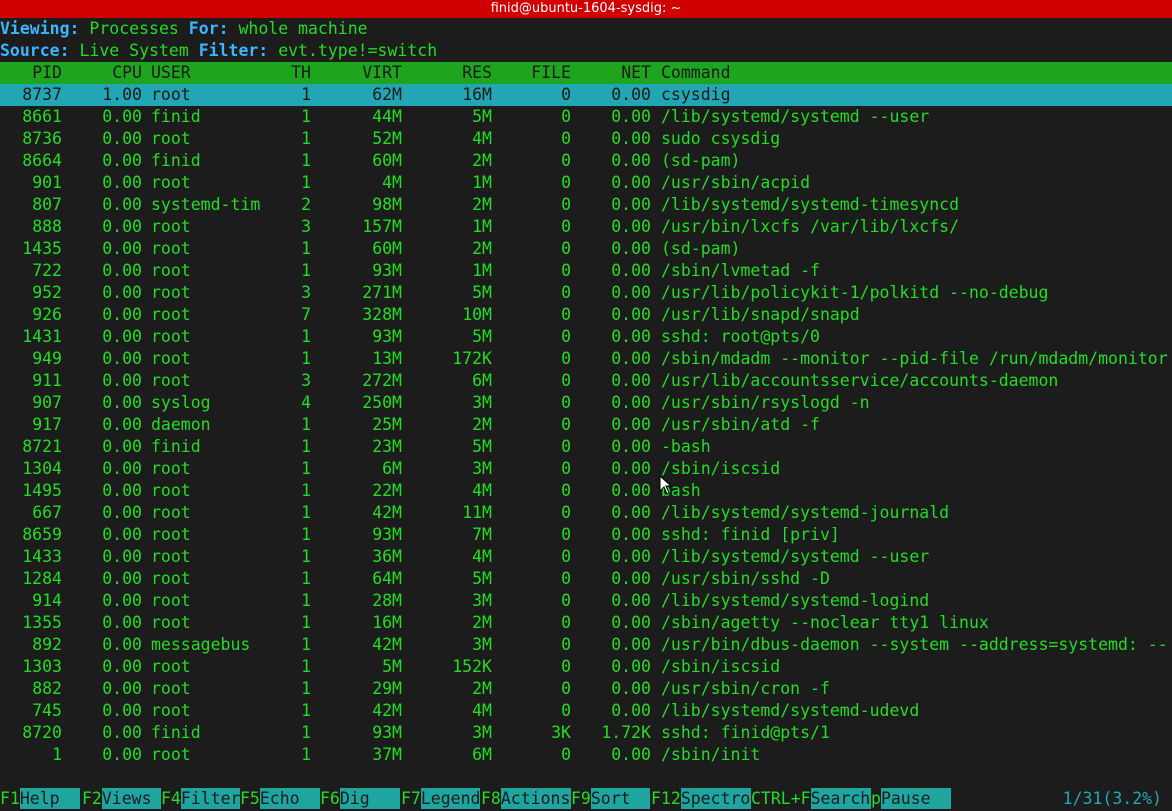  I want to click on cell-command: /lib/systemd/systemd-journald, so click(805, 512).